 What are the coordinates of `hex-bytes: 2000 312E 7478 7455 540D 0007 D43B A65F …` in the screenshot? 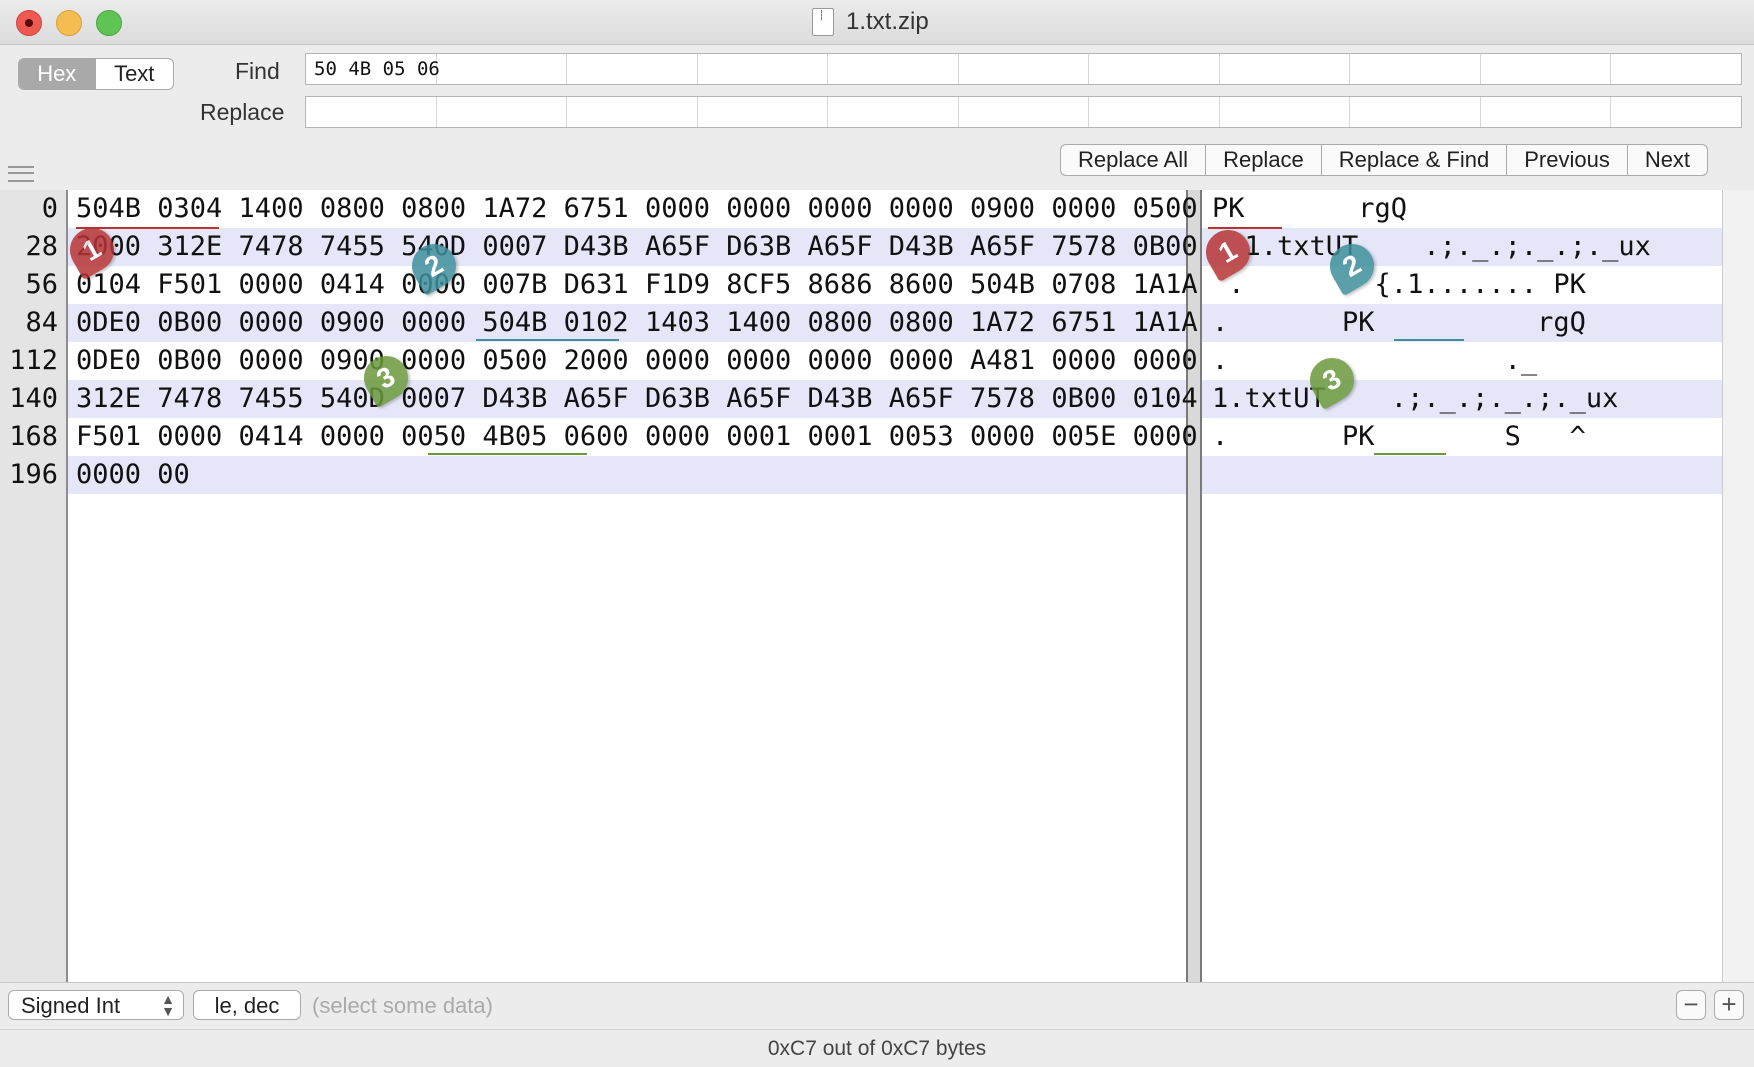 It's located at (637, 246).